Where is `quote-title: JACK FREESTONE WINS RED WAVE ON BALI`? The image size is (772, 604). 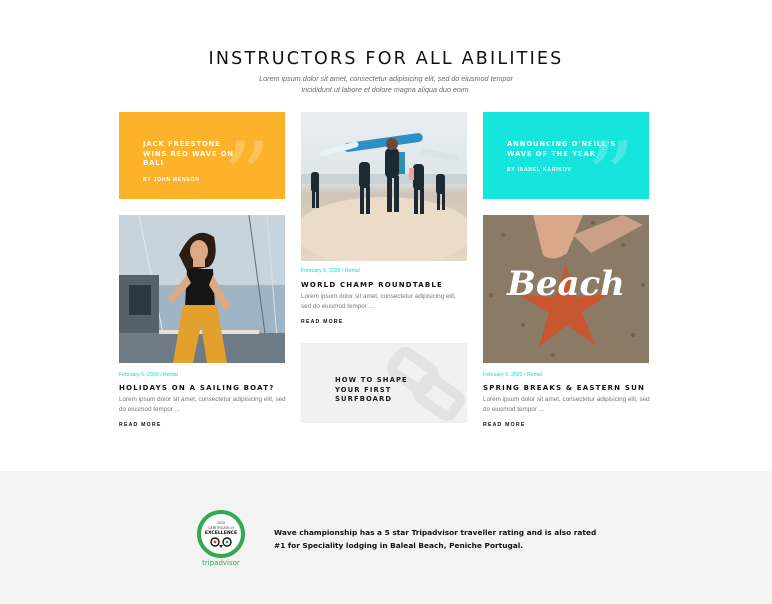
quote-title: JACK FREESTONE WINS RED WAVE ON BALI is located at coordinates (193, 154).